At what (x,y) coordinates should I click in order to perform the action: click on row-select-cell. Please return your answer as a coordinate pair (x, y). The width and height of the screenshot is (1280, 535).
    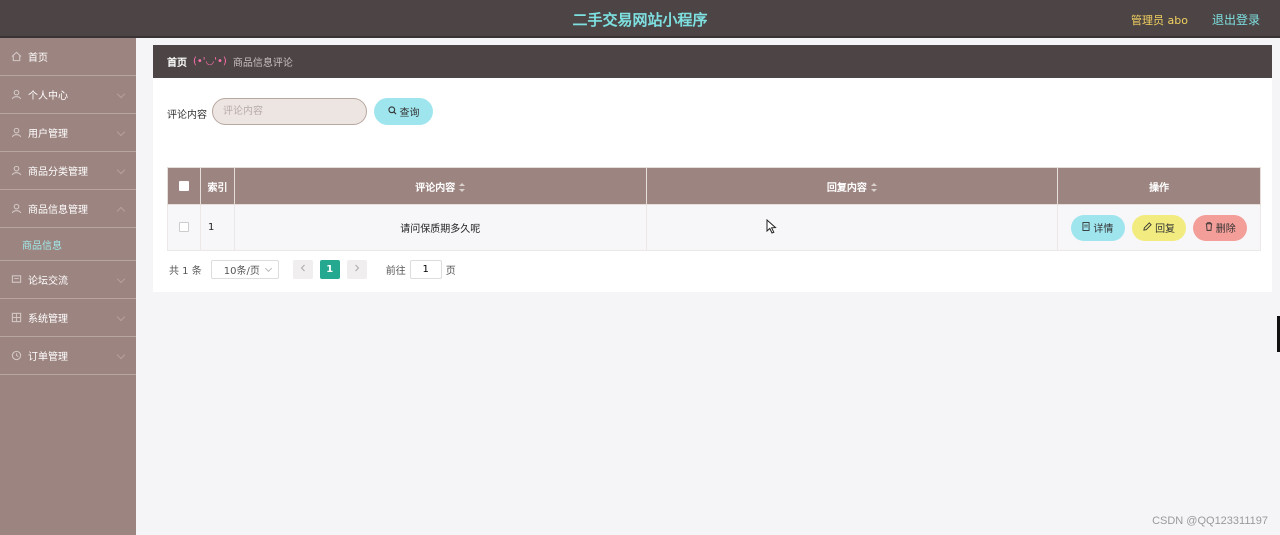
    Looking at the image, I should click on (184, 227).